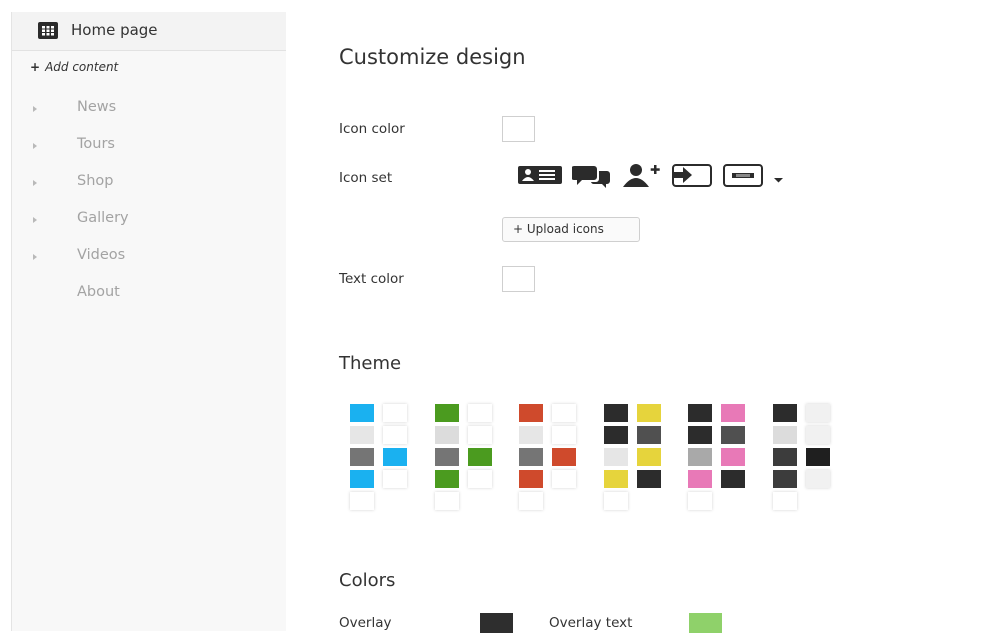 This screenshot has height=633, width=984. What do you see at coordinates (149, 149) in the screenshot?
I see `sidebar-item-tours: Tours` at bounding box center [149, 149].